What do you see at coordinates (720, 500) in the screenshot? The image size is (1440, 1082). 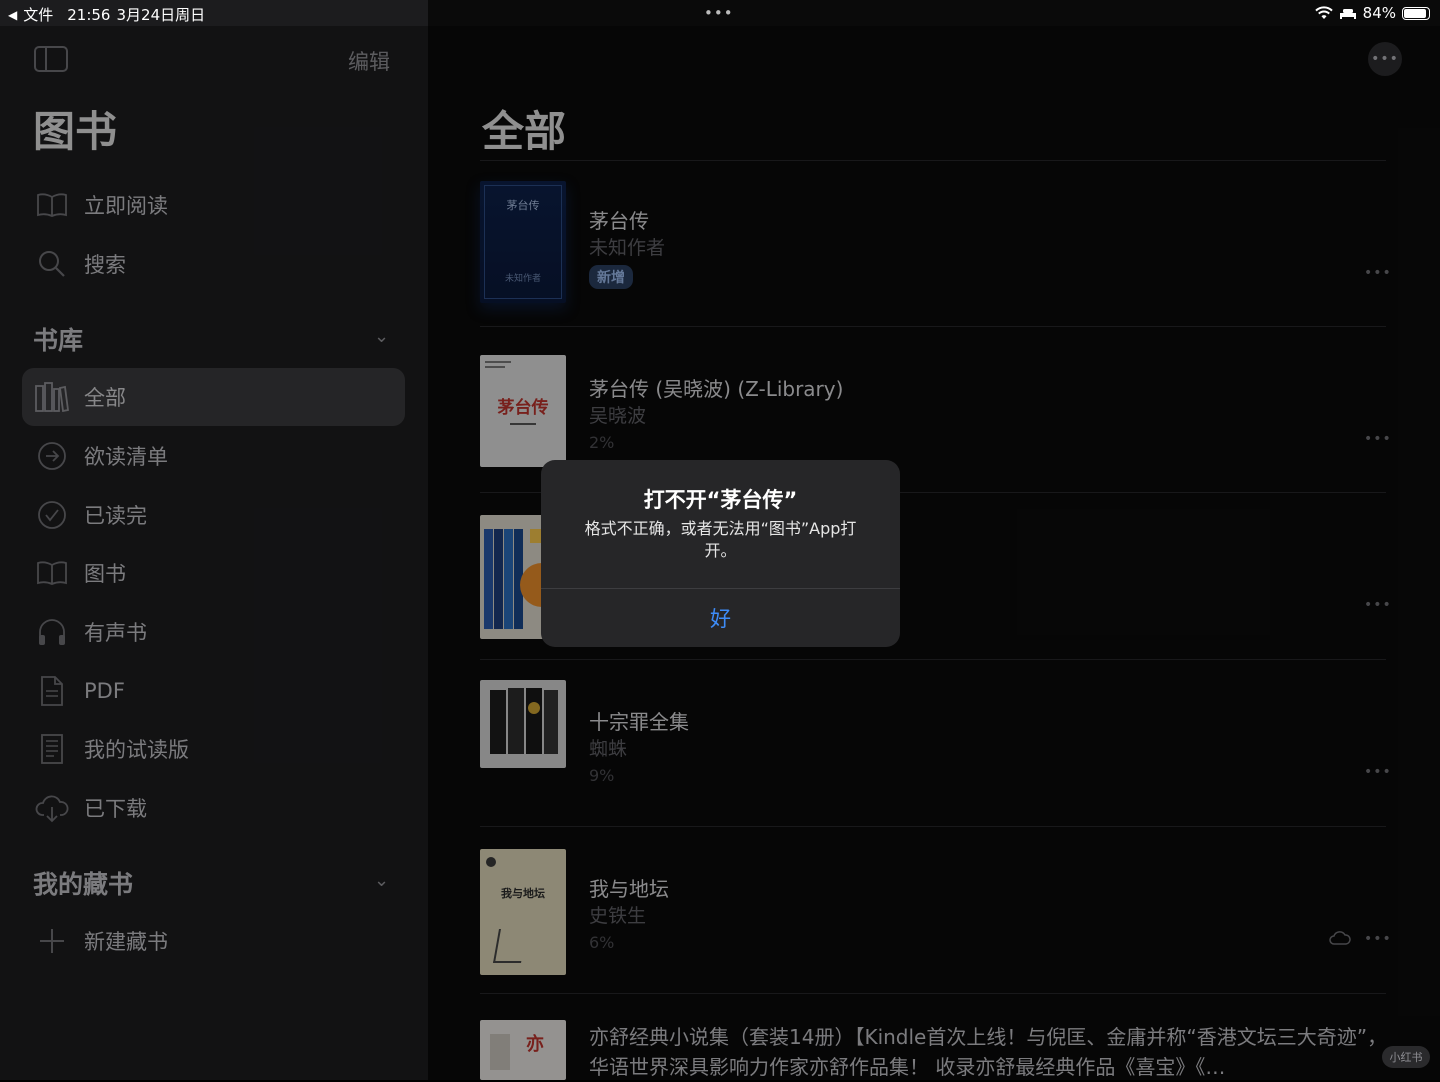 I see `alert-title: 打不开“茅台传”` at bounding box center [720, 500].